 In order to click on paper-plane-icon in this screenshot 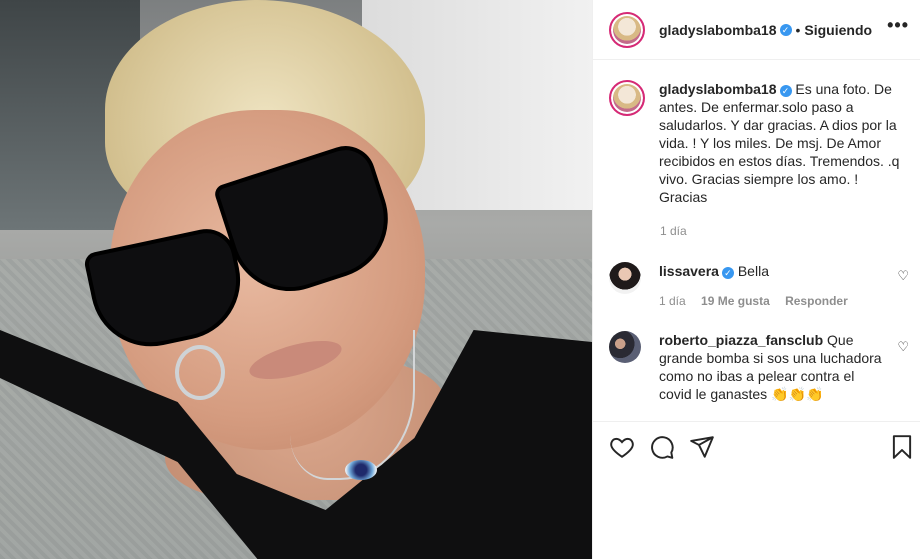, I will do `click(702, 447)`.